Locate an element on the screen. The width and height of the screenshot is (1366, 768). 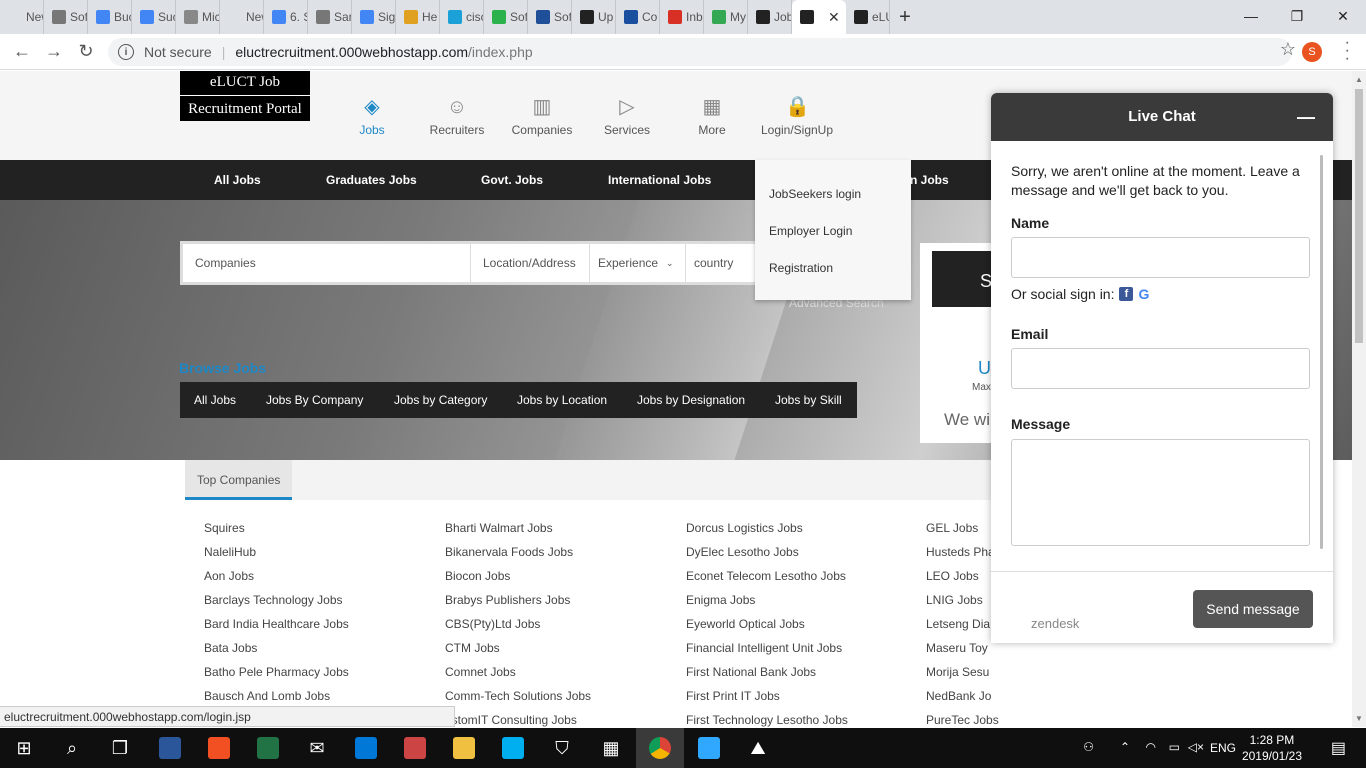
bookmark-star-icon: ☆ is located at coordinates (1288, 49).